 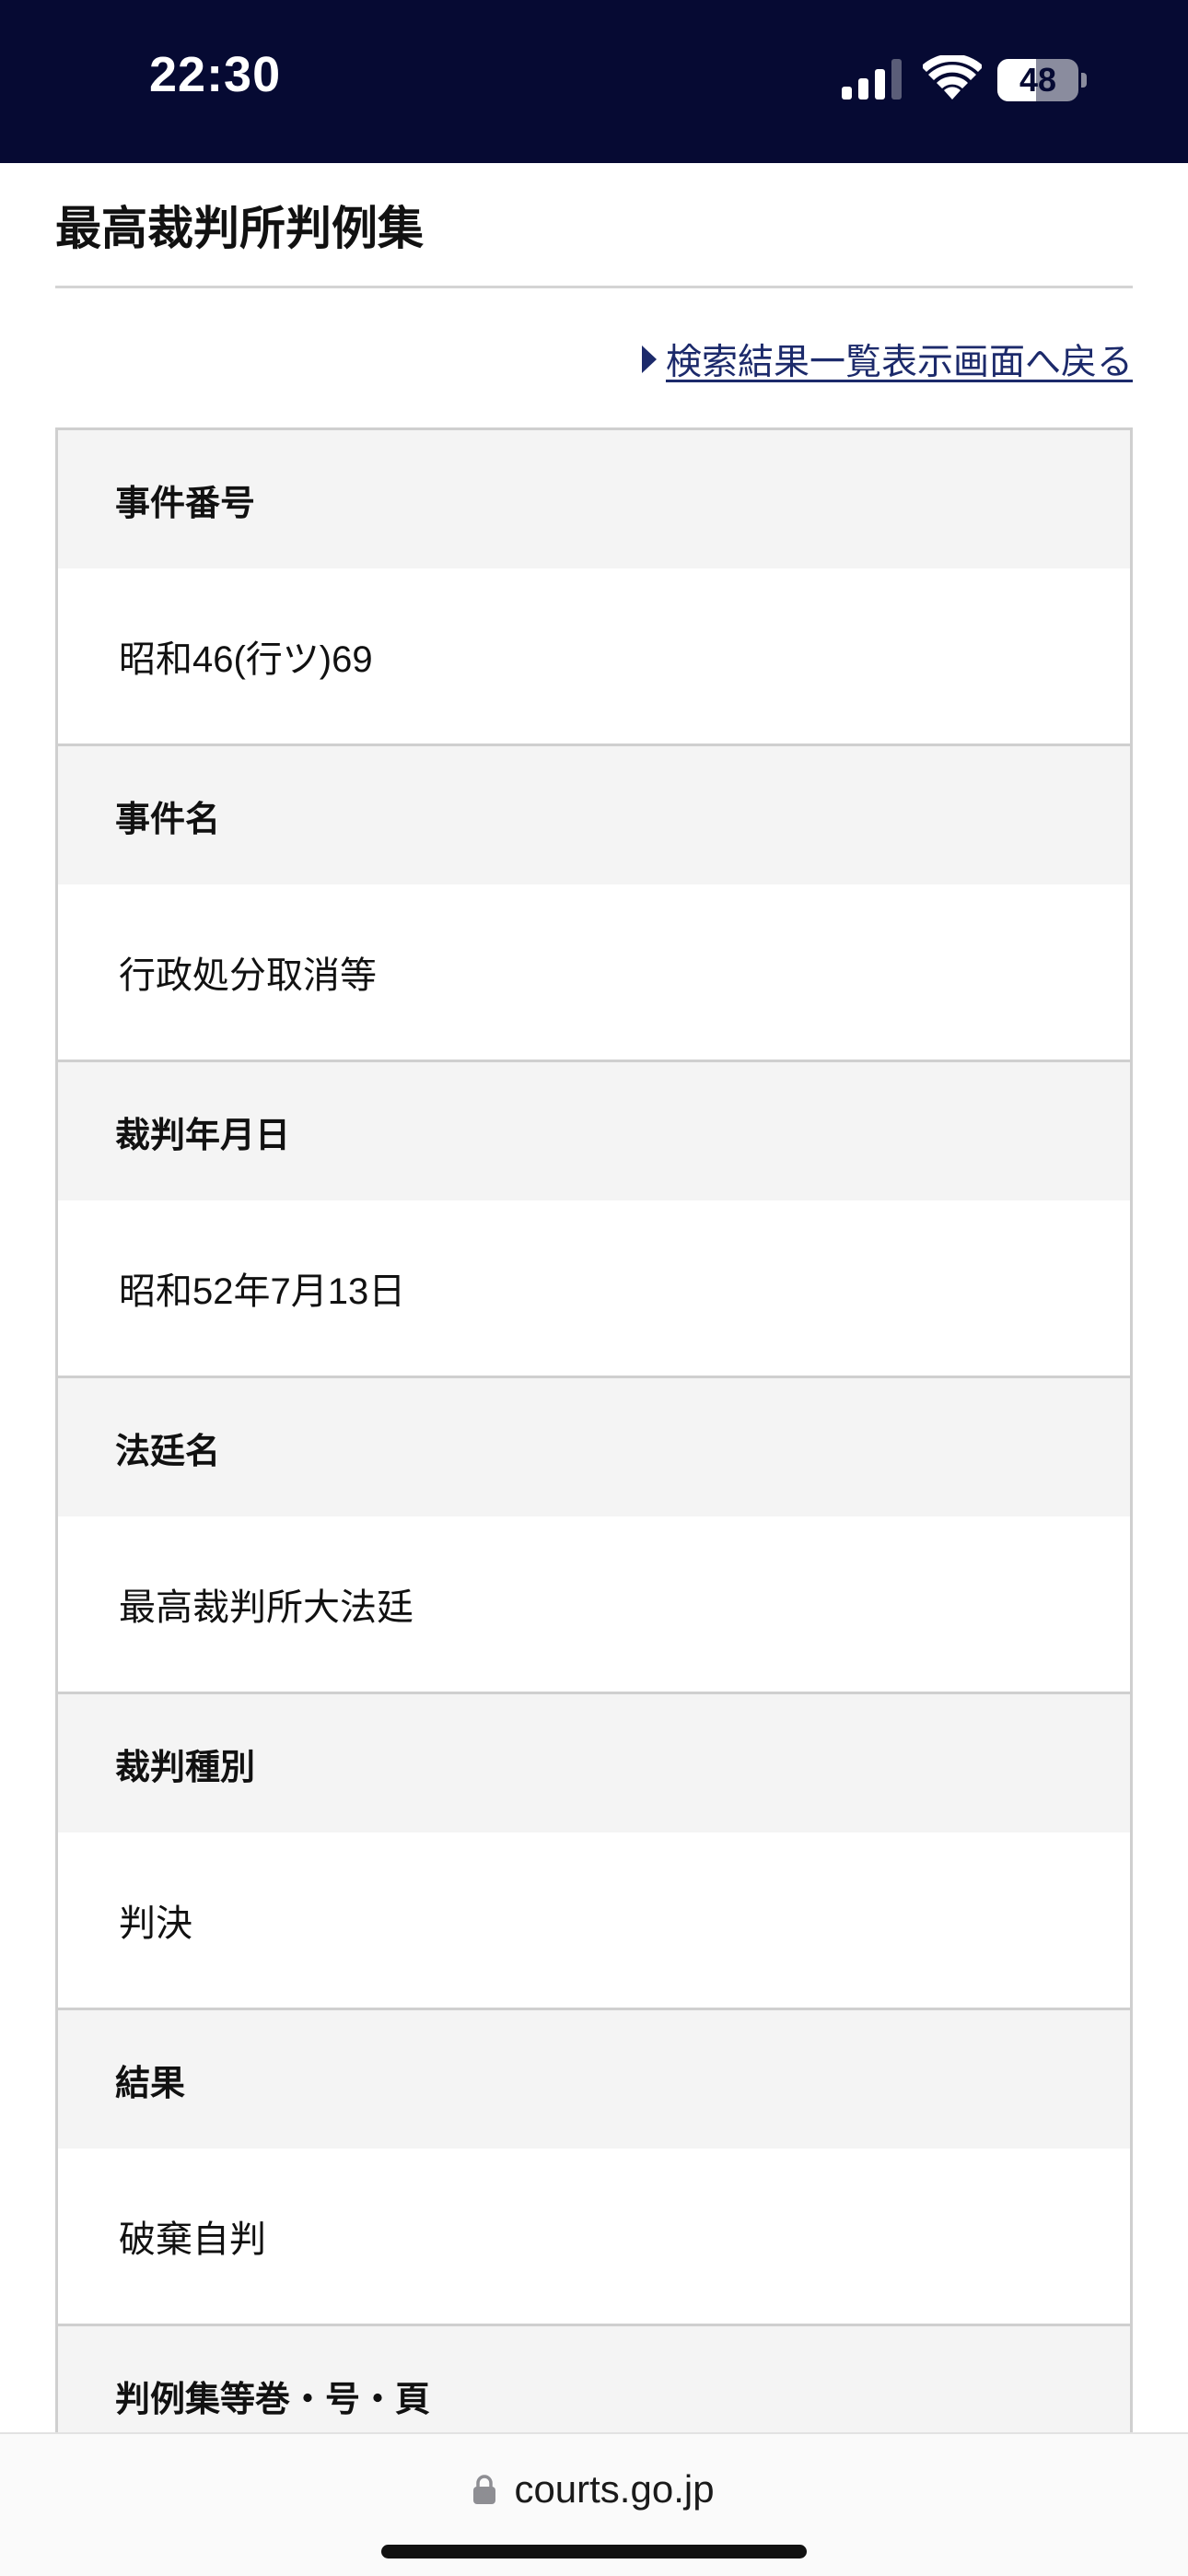 I want to click on battery-body: 48, so click(x=1037, y=80).